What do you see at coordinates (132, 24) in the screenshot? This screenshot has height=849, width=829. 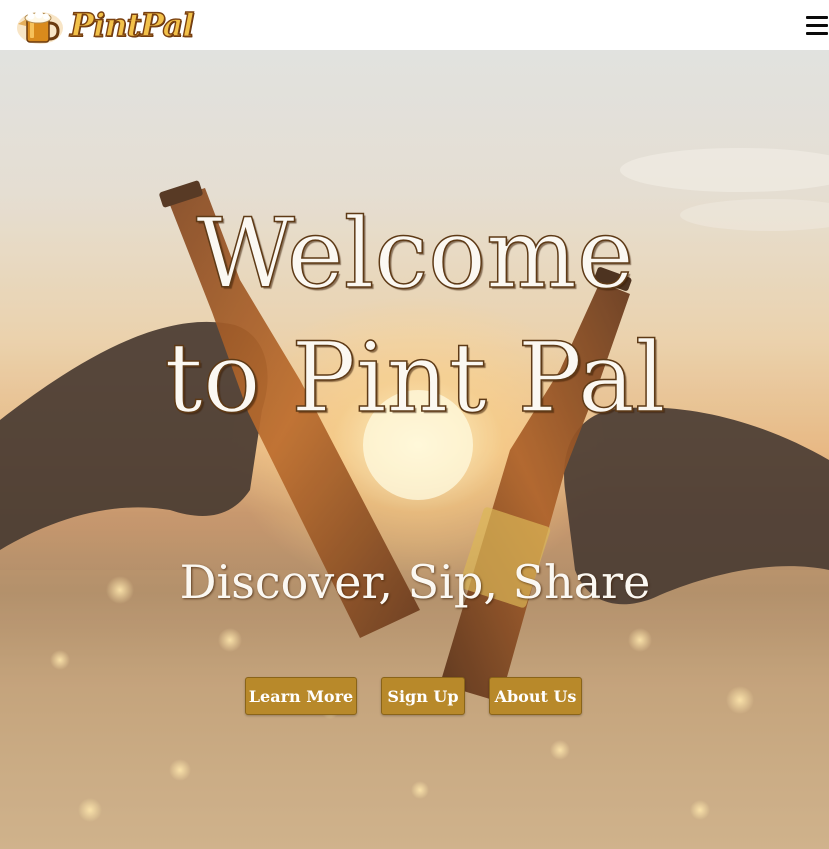 I see `brand-wordmark: PintPal` at bounding box center [132, 24].